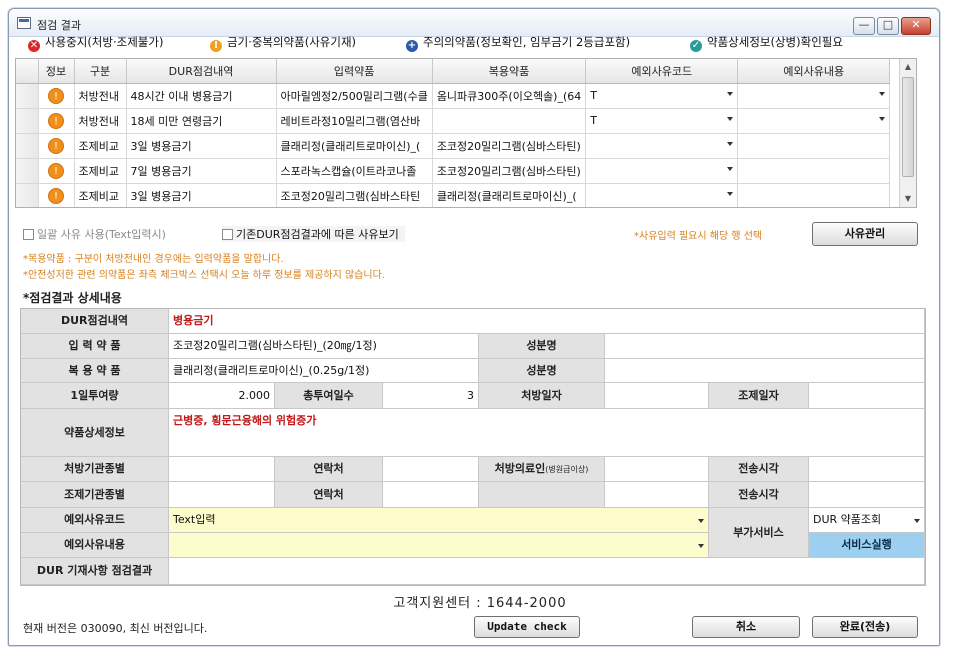 Image resolution: width=960 pixels, height=658 pixels. What do you see at coordinates (908, 127) in the screenshot?
I see `scrollbar-thumb` at bounding box center [908, 127].